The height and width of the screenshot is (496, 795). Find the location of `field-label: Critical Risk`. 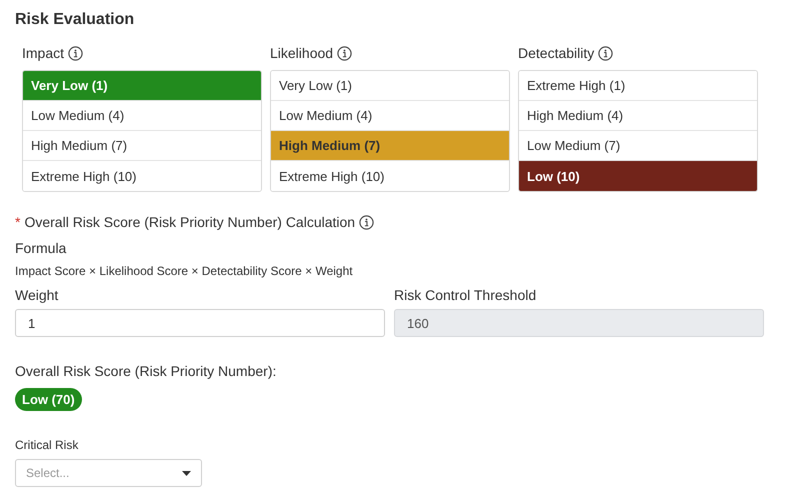

field-label: Critical Risk is located at coordinates (47, 445).